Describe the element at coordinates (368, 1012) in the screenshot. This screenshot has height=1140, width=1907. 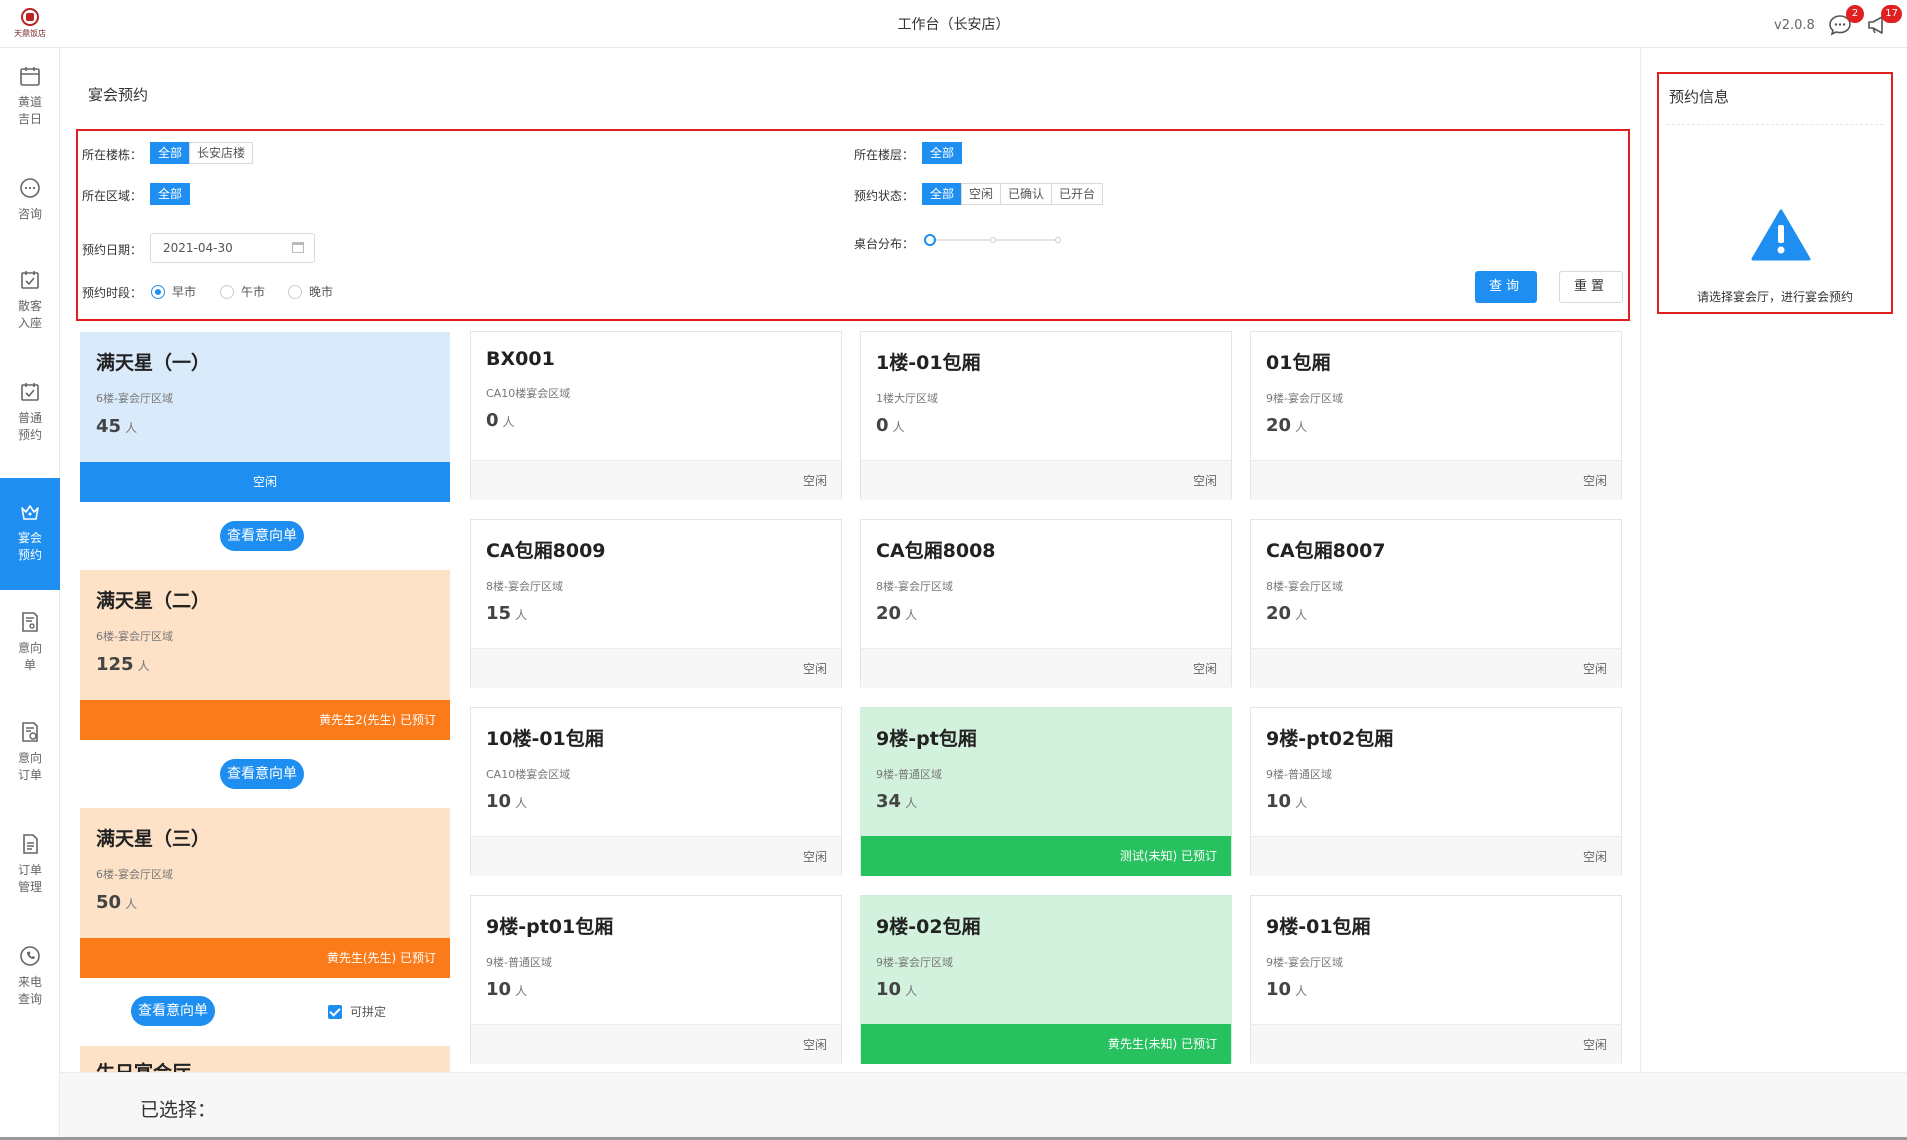
I see `combinable-label: 可拼定` at that location.